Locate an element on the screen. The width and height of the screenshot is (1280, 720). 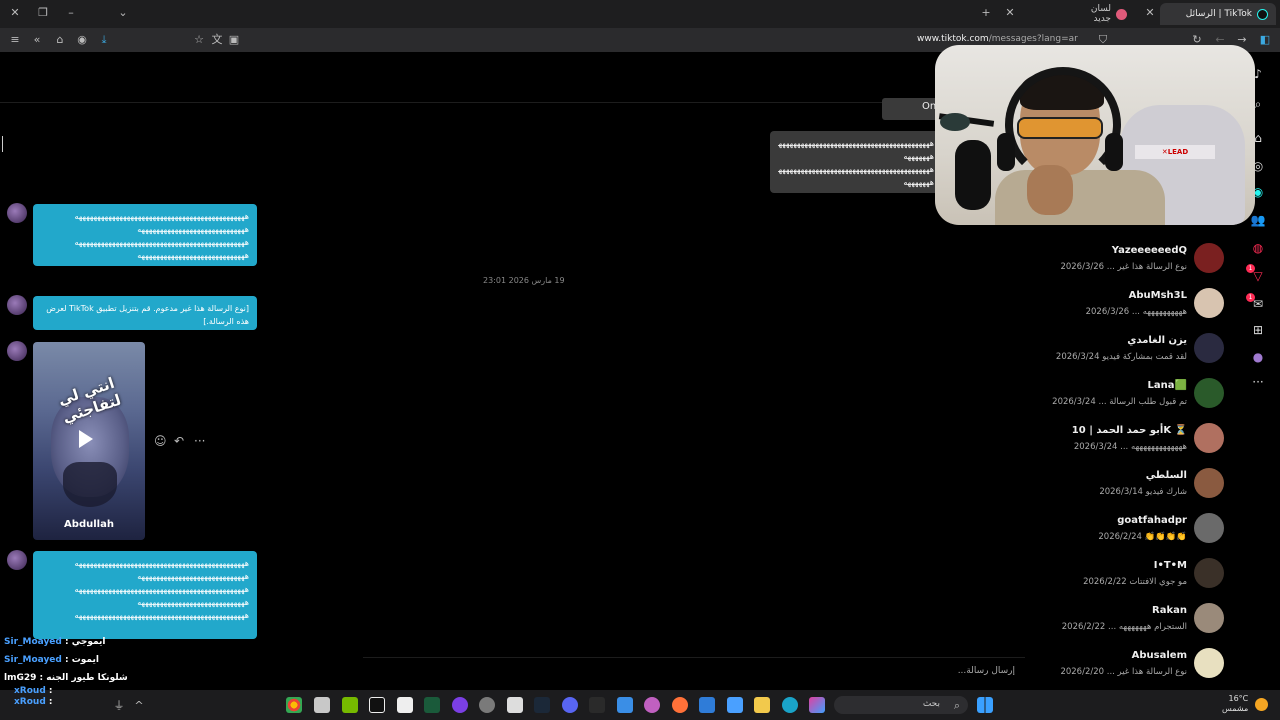
sidebar-toggle-icon: « is located at coordinates (37, 40).